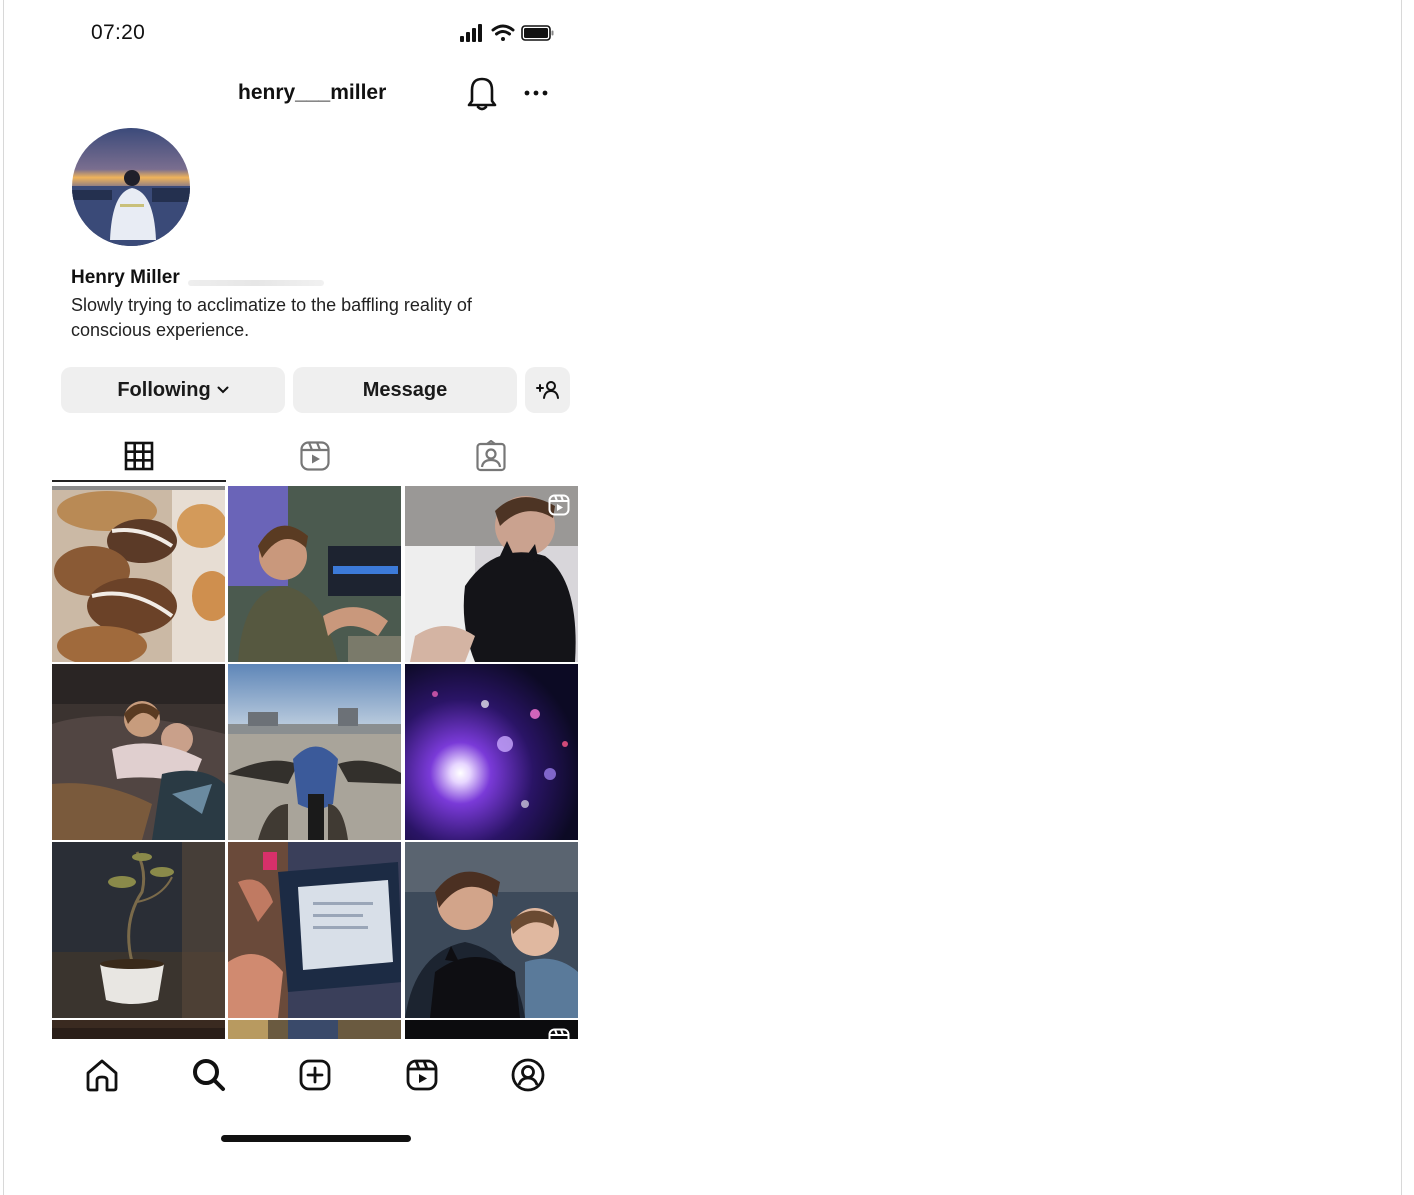 Image resolution: width=1414 pixels, height=1195 pixels. Describe the element at coordinates (139, 481) in the screenshot. I see `active-tab-indicator` at that location.